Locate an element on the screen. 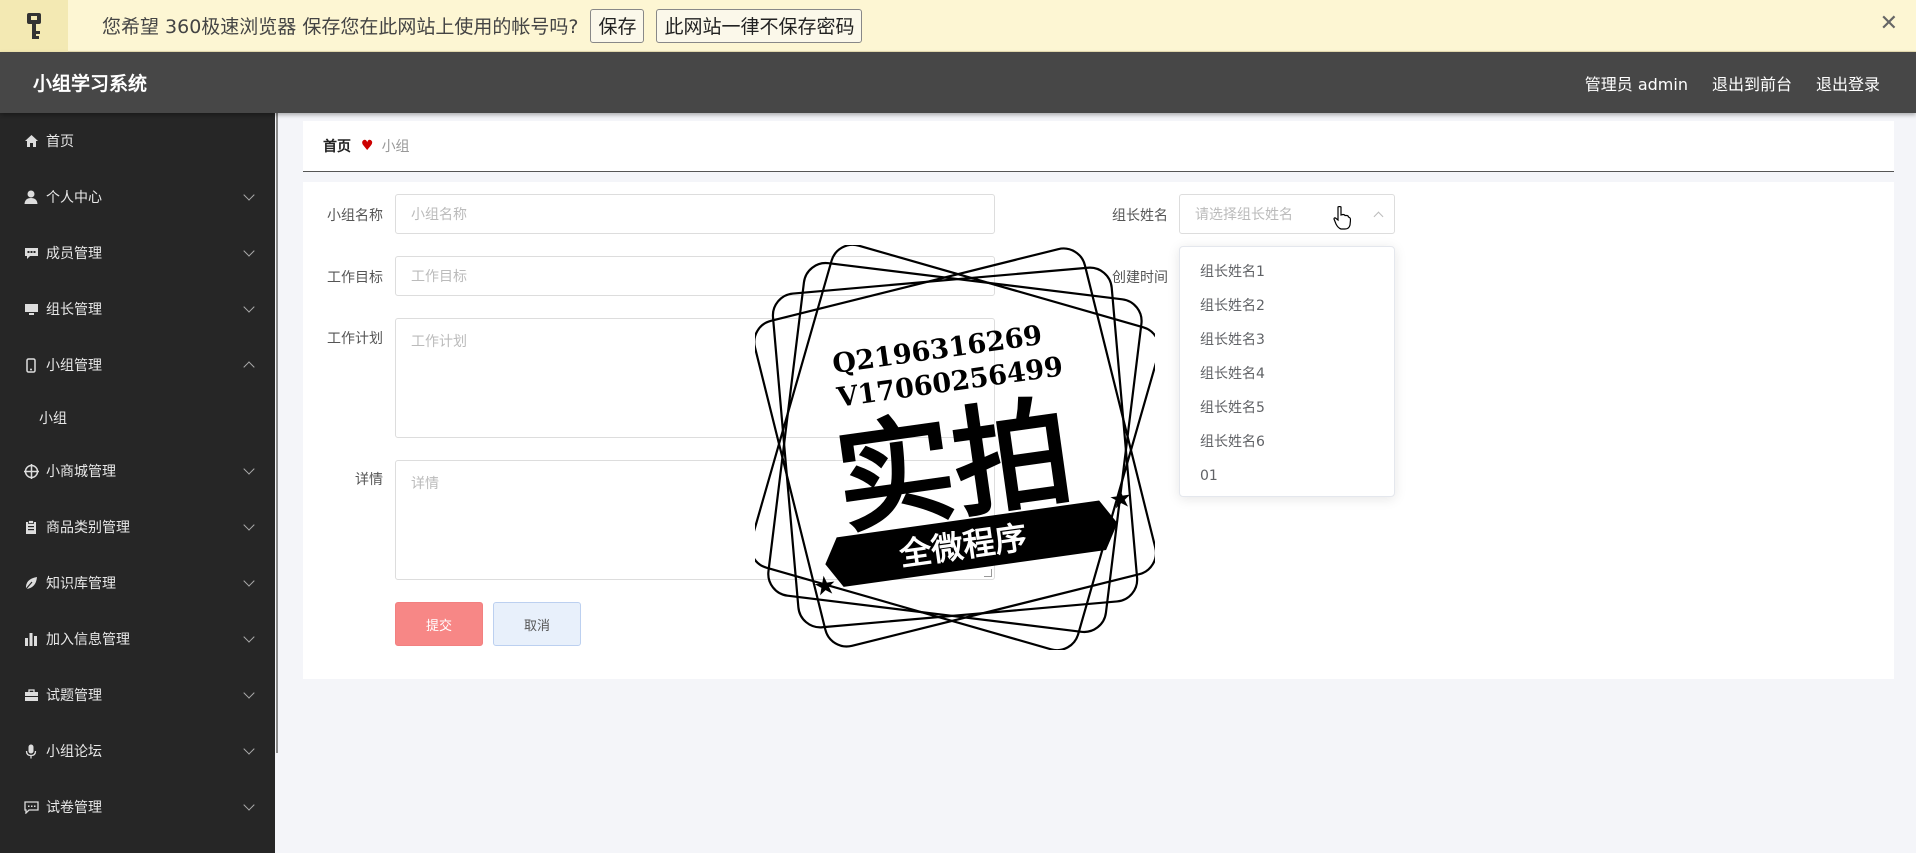  leader-placeholder: 请选择组长姓名 is located at coordinates (1244, 215).